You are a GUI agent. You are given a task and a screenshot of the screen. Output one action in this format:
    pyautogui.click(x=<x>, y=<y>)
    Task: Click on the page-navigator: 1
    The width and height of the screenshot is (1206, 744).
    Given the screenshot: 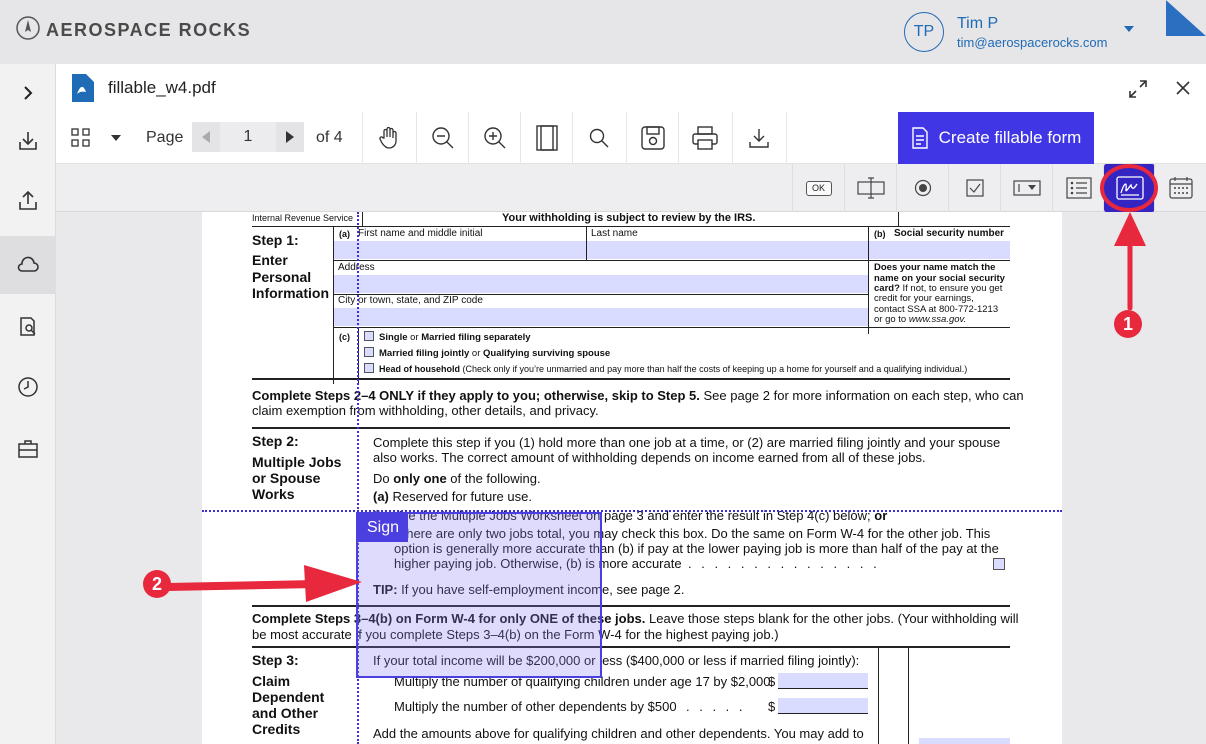 What is the action you would take?
    pyautogui.click(x=248, y=137)
    